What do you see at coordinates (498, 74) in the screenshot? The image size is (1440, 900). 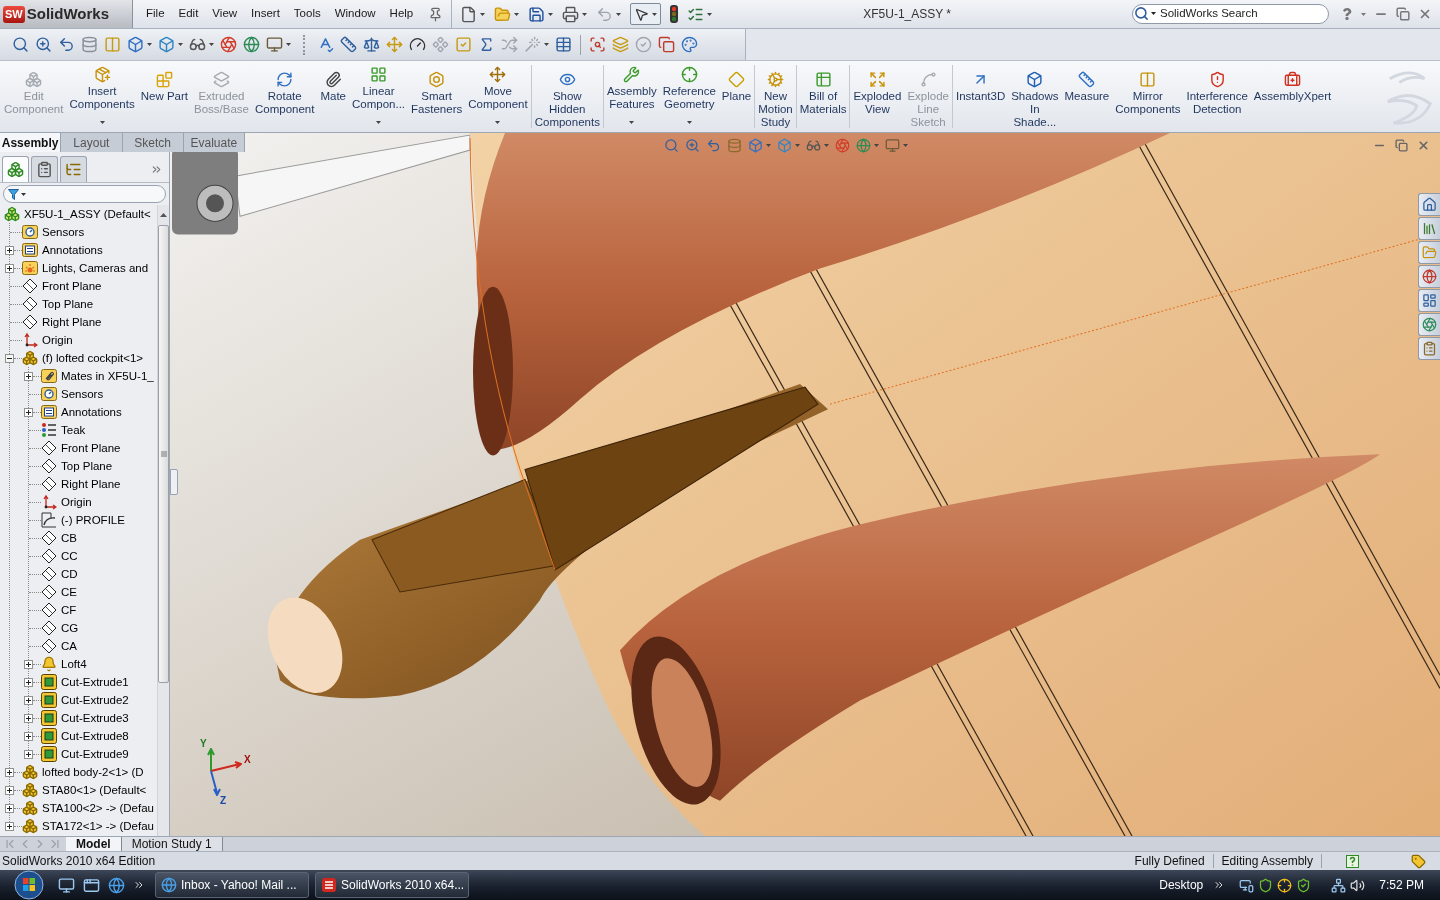 I see `move-arrows-icon` at bounding box center [498, 74].